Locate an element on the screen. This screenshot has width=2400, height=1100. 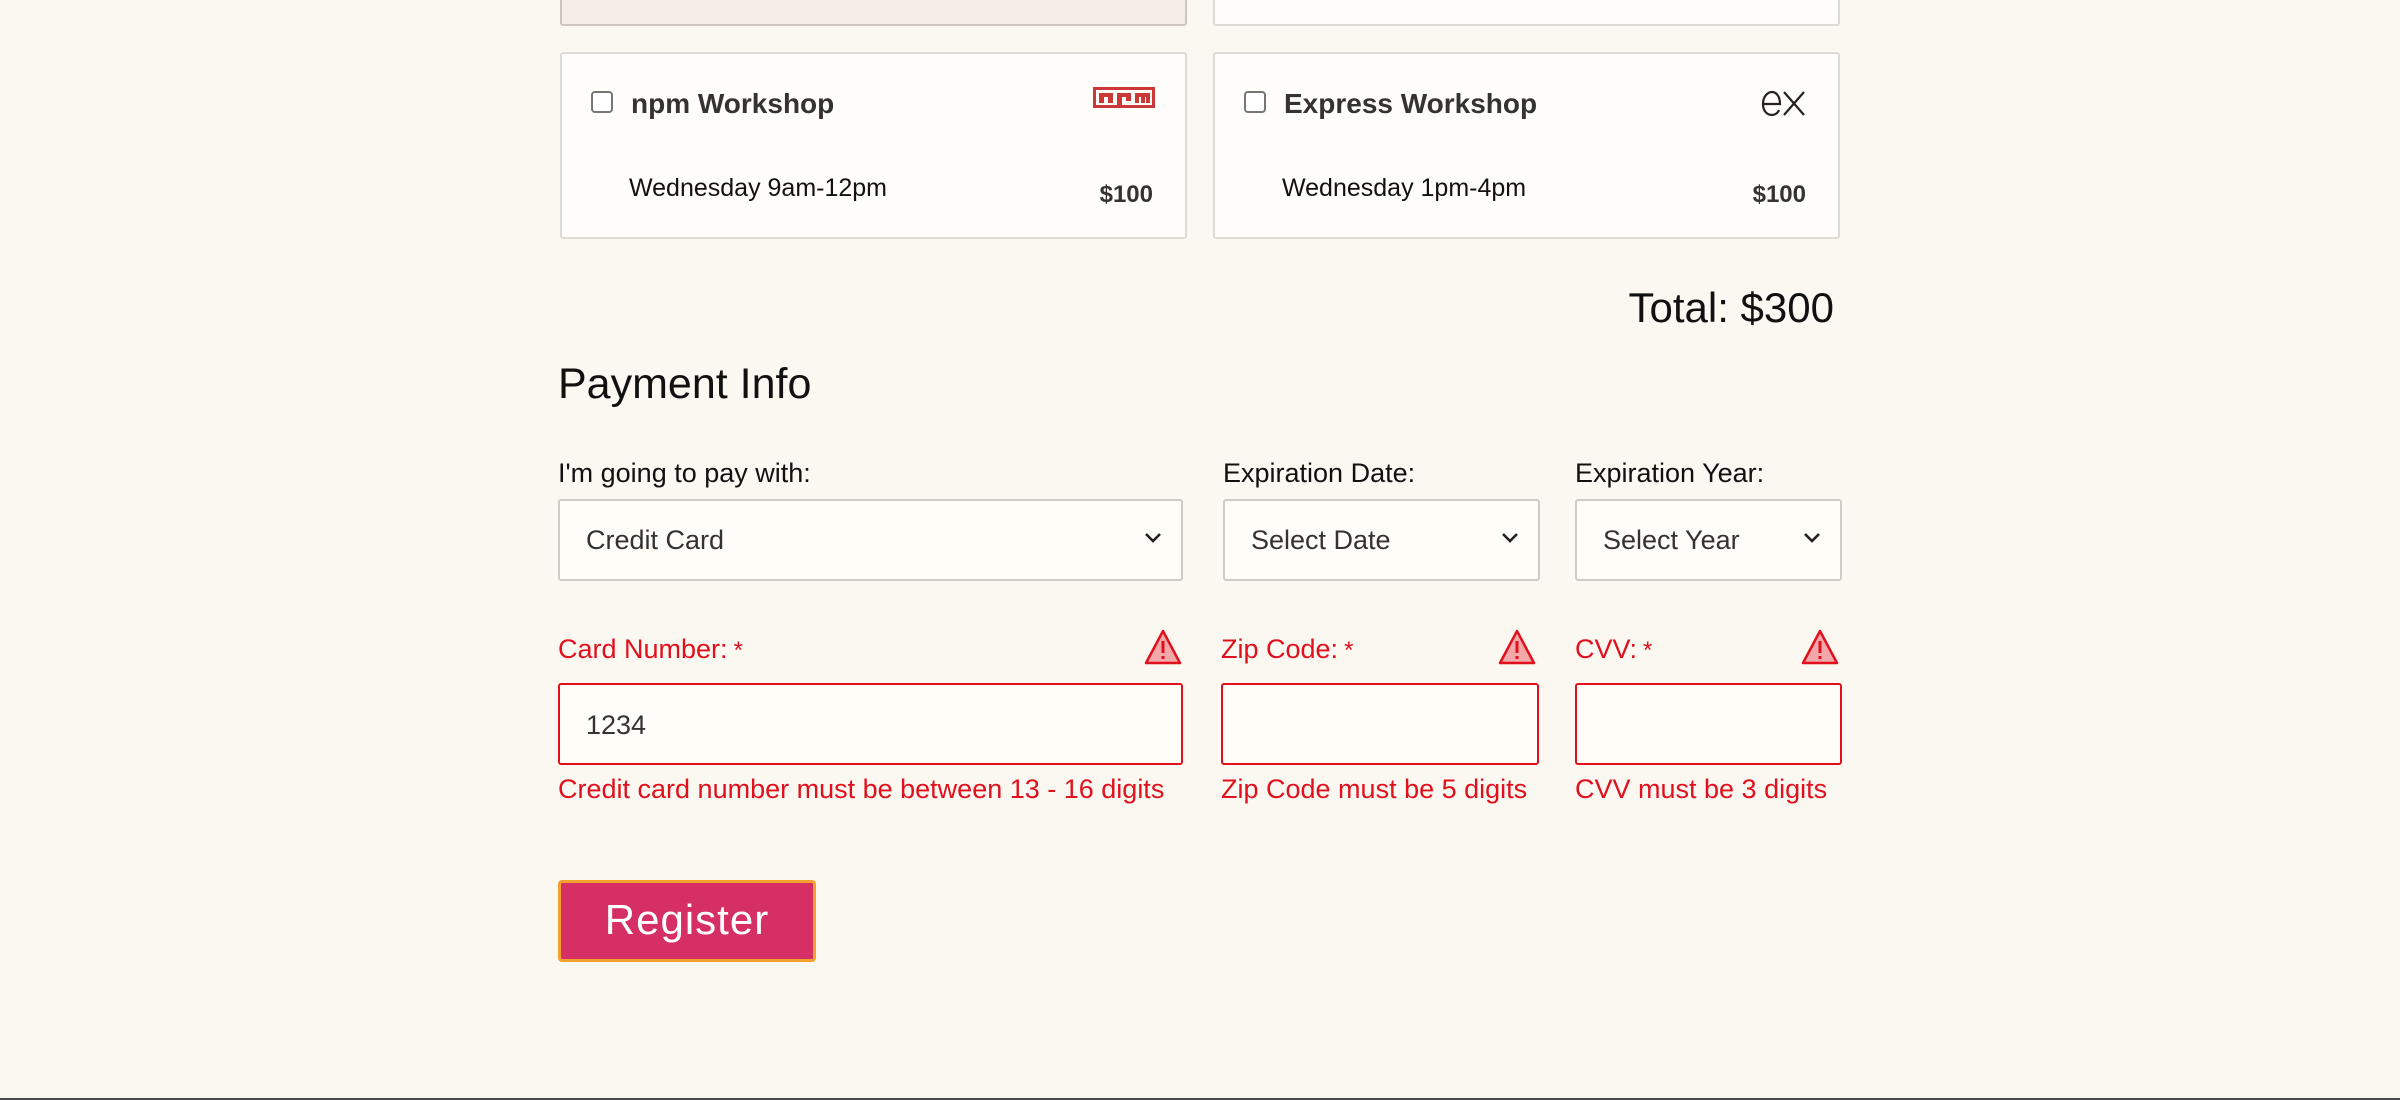
expiration-year-select: Select Year is located at coordinates (1708, 540).